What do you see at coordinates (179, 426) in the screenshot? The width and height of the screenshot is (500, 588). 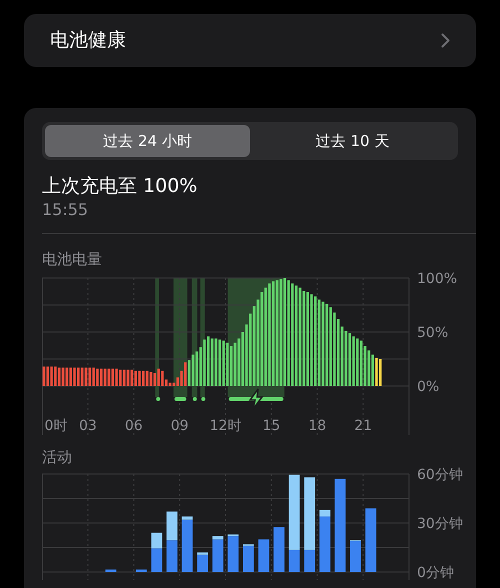 I see `axis-label: 09` at bounding box center [179, 426].